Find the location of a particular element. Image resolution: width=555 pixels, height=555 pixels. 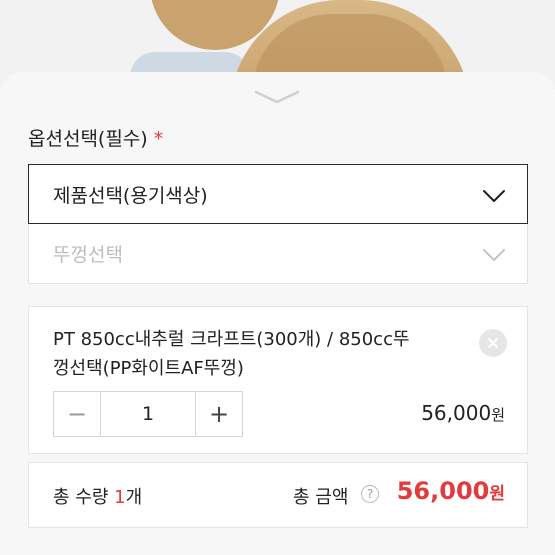

sheet-collapse-handle is located at coordinates (277, 97).